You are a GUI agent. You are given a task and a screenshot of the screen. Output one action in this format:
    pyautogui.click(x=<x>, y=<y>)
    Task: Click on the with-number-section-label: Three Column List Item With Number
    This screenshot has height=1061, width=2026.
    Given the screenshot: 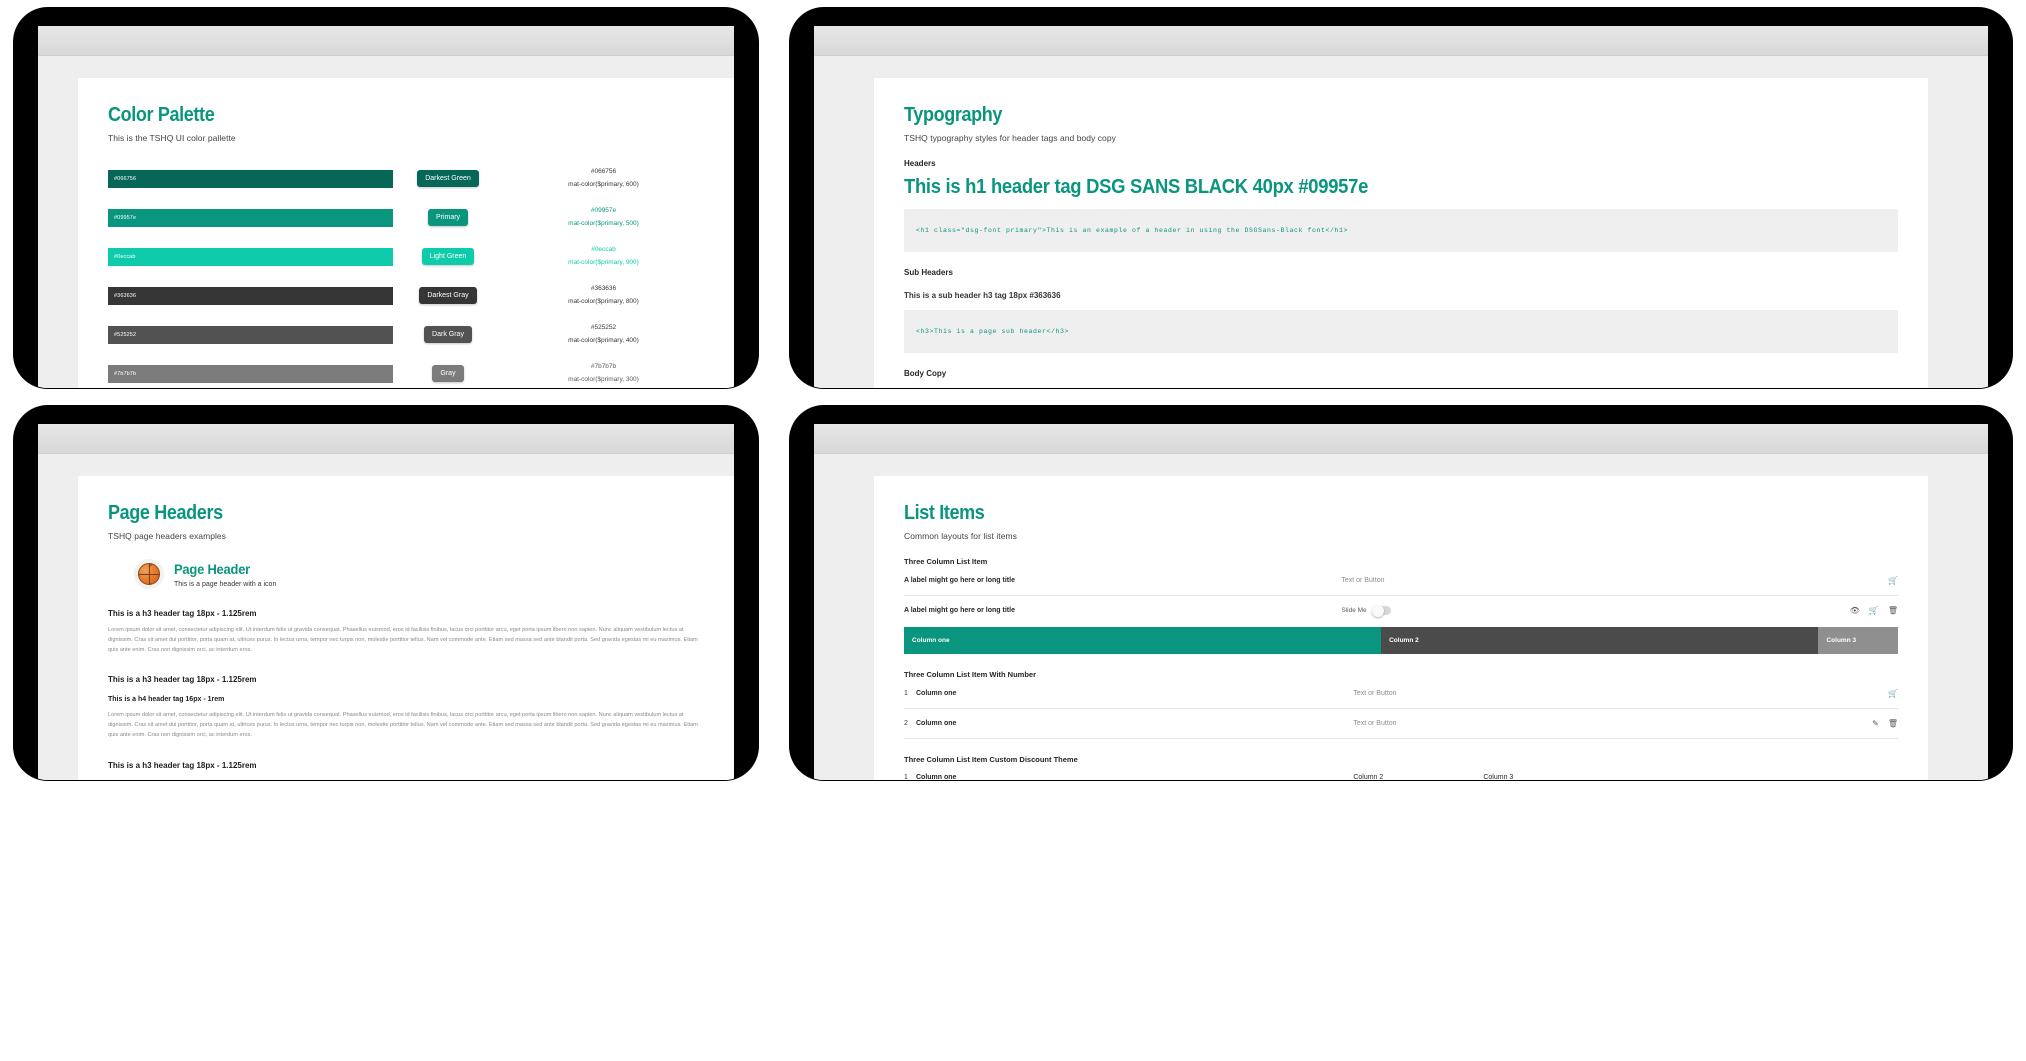 What is the action you would take?
    pyautogui.click(x=970, y=674)
    